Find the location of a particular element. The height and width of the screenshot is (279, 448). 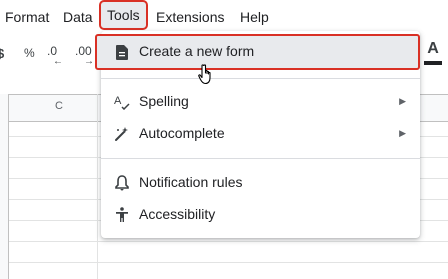

magic-wand-icon is located at coordinates (122, 134).